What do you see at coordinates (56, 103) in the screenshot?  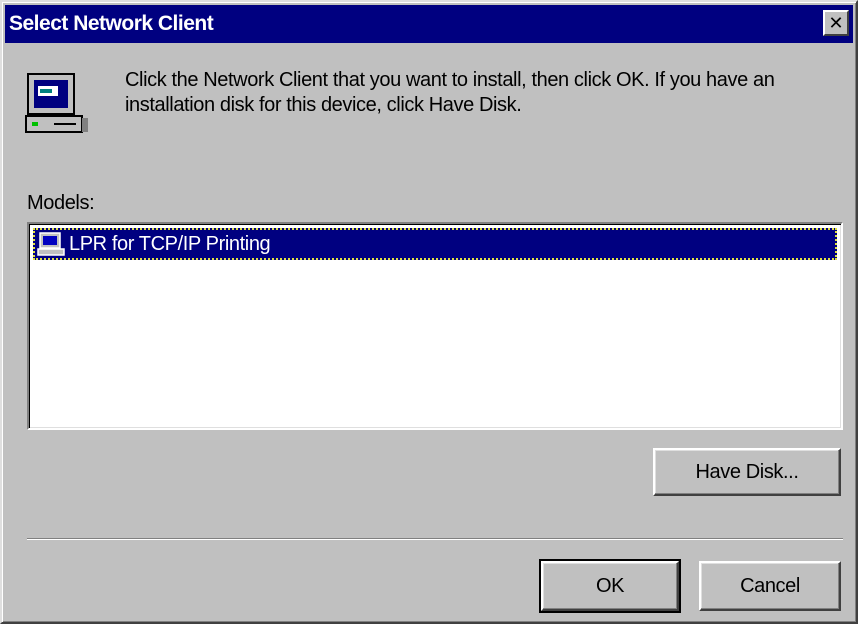 I see `computer-icon` at bounding box center [56, 103].